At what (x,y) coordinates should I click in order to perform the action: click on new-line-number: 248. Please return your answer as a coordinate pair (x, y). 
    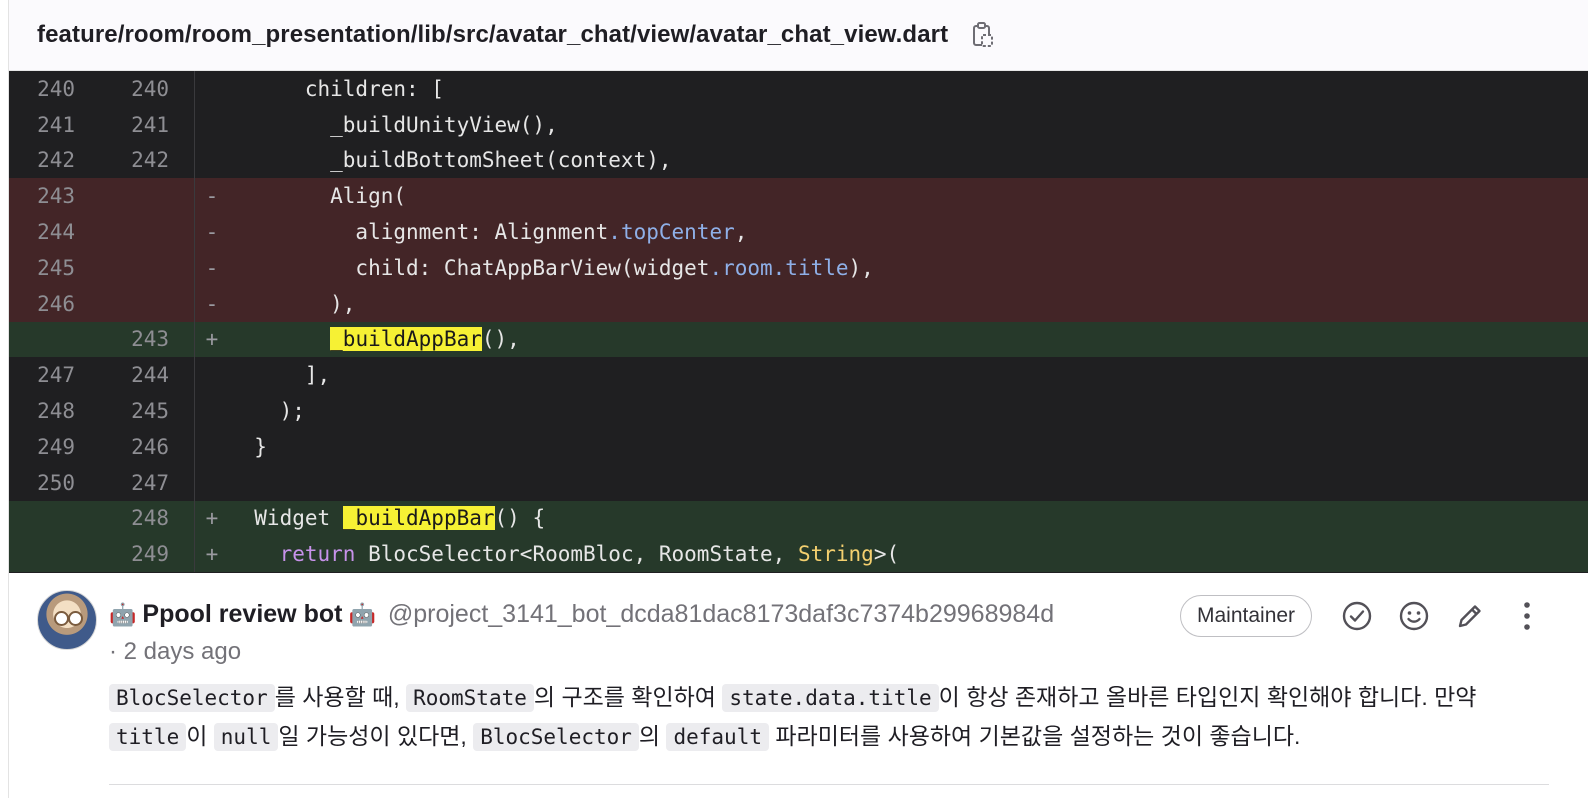
    Looking at the image, I should click on (124, 518).